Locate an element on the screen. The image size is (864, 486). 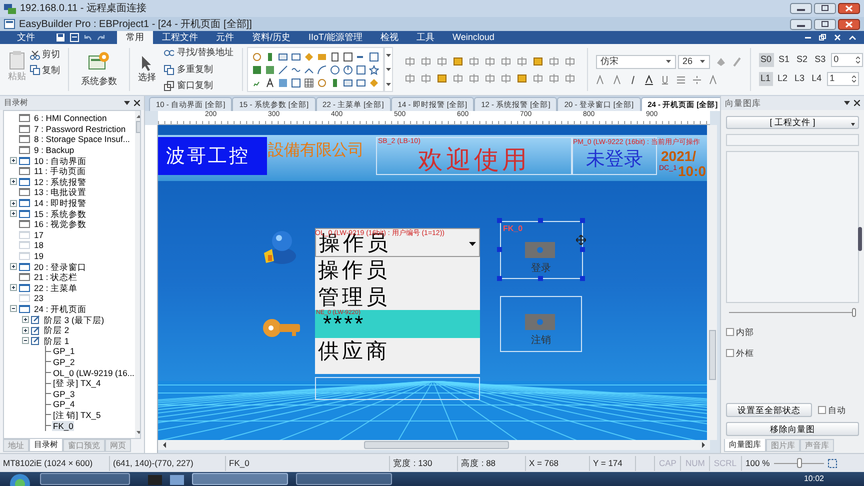
select-button: 选择 is located at coordinates (147, 69).